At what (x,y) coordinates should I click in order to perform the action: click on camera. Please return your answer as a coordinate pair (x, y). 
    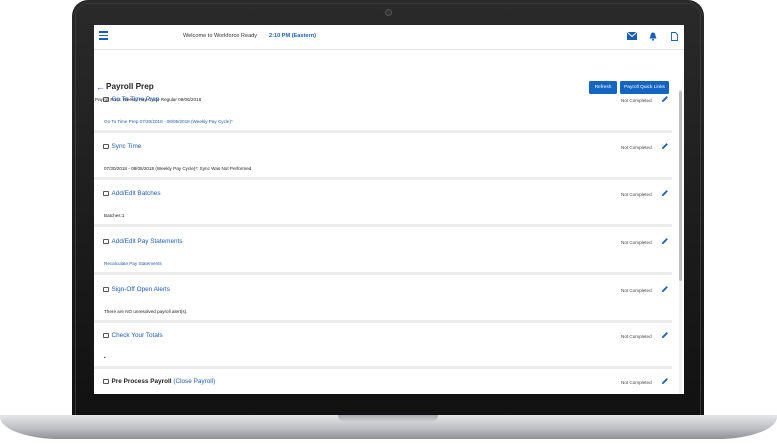
    Looking at the image, I should click on (388, 12).